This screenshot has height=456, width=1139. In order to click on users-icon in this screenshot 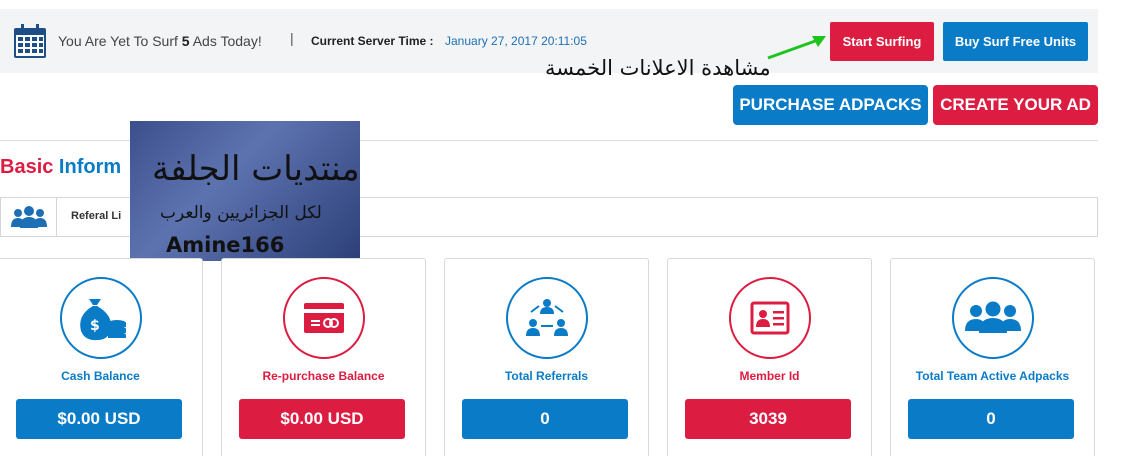, I will do `click(29, 217)`.